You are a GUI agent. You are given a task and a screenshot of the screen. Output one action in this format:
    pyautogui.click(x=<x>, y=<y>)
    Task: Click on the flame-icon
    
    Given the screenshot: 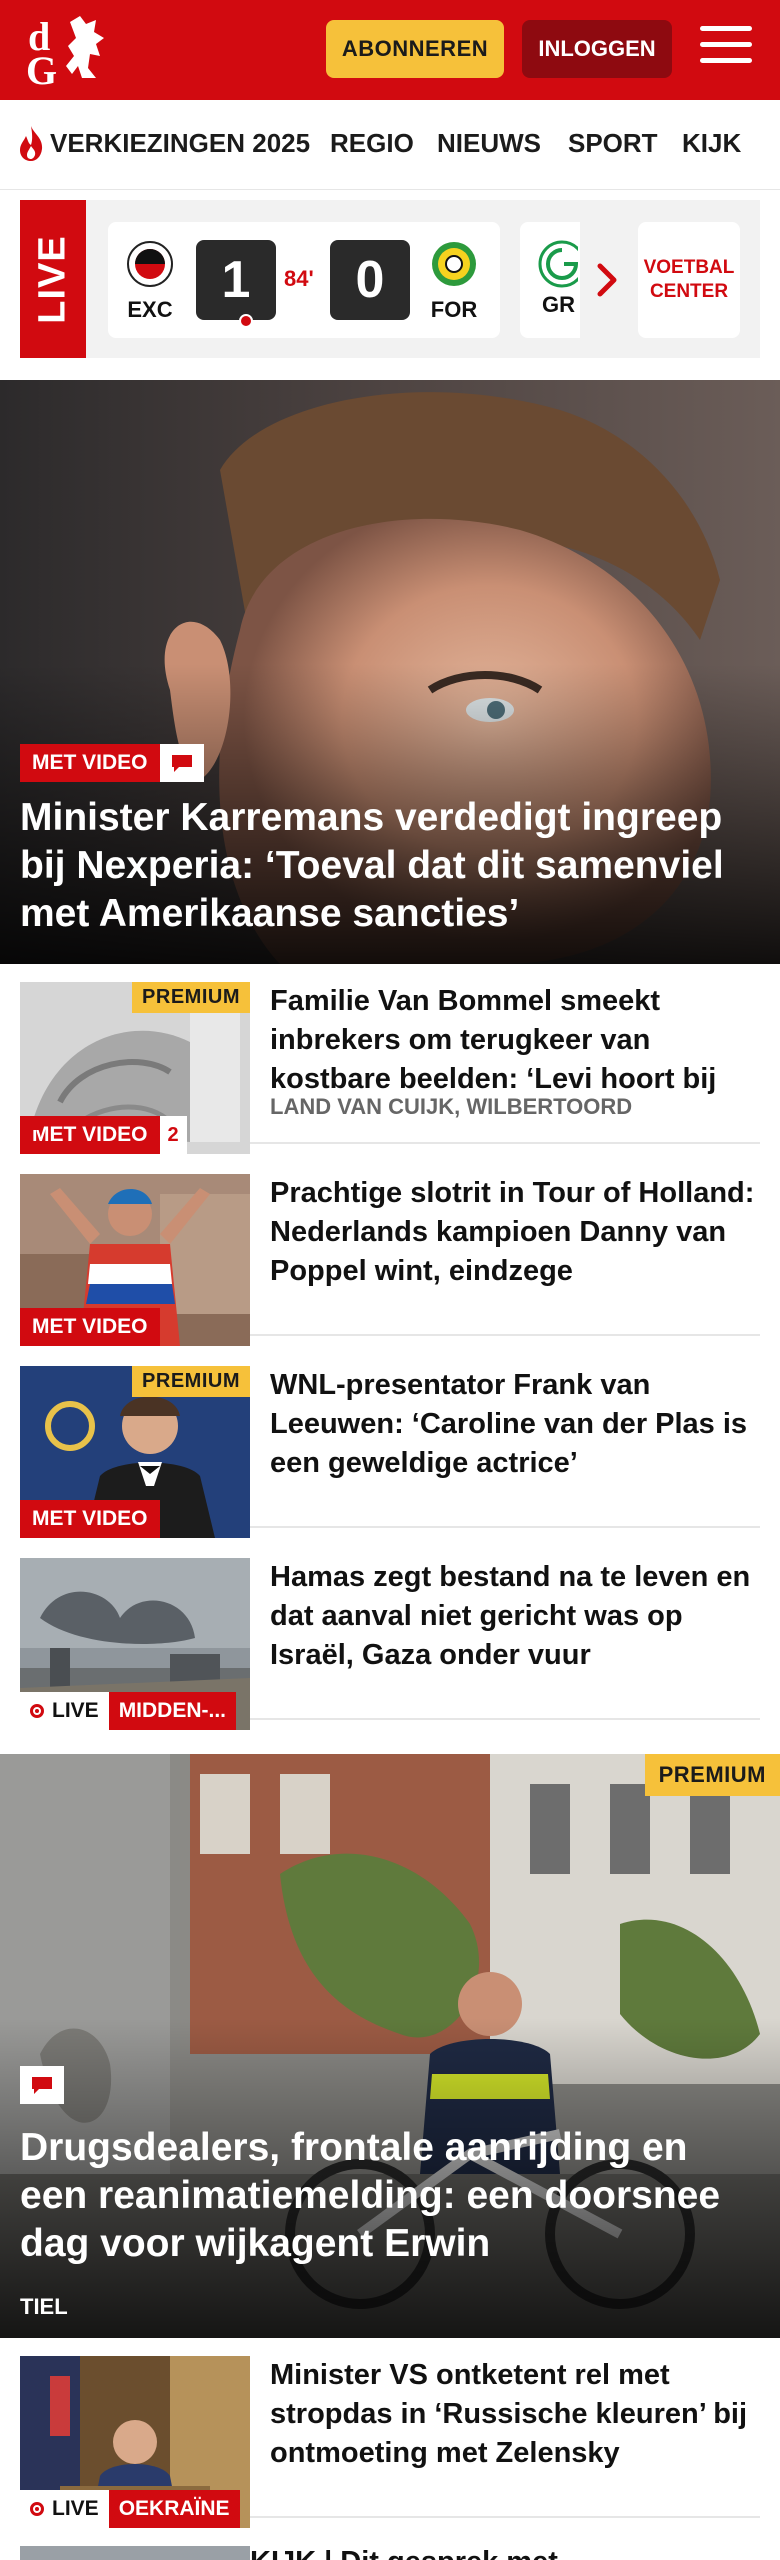 What is the action you would take?
    pyautogui.click(x=31, y=143)
    